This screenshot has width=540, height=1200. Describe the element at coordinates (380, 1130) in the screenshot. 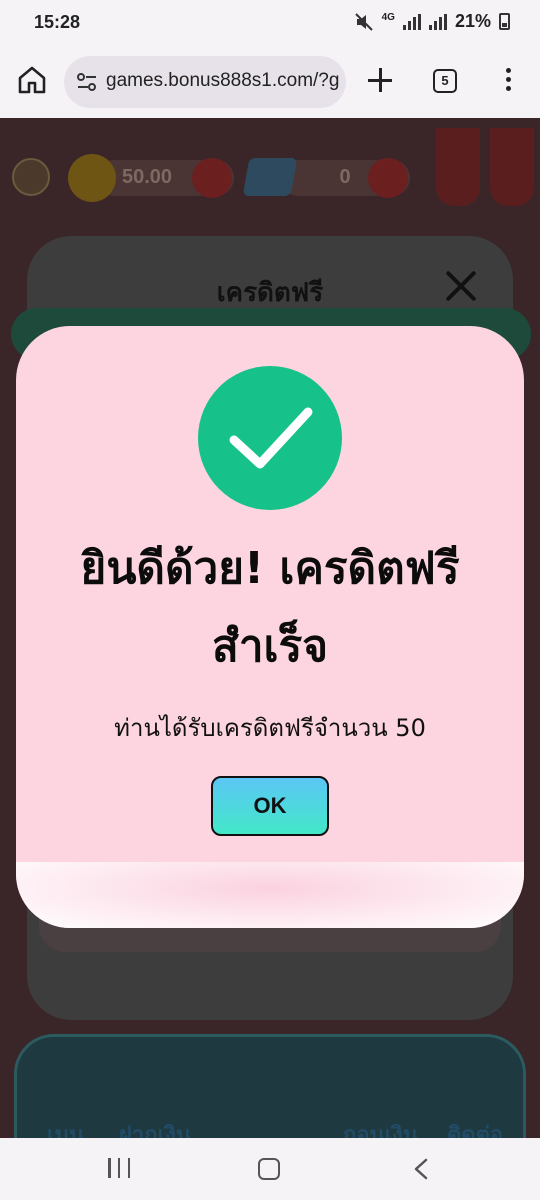

I see `nav-withdraw: ถอนเงิน` at that location.